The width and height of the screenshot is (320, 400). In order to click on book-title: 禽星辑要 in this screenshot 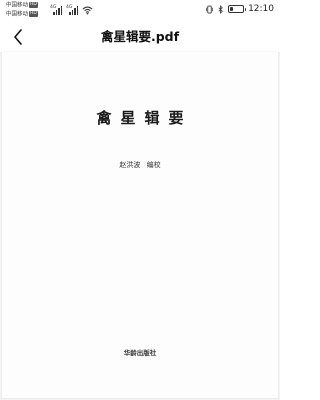, I will do `click(144, 118)`.